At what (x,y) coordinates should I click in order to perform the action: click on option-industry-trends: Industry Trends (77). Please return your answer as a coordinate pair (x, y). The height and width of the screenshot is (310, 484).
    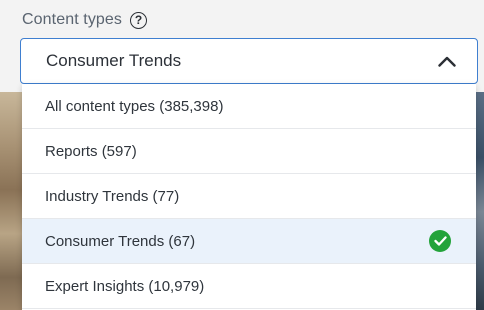
    Looking at the image, I should click on (249, 196).